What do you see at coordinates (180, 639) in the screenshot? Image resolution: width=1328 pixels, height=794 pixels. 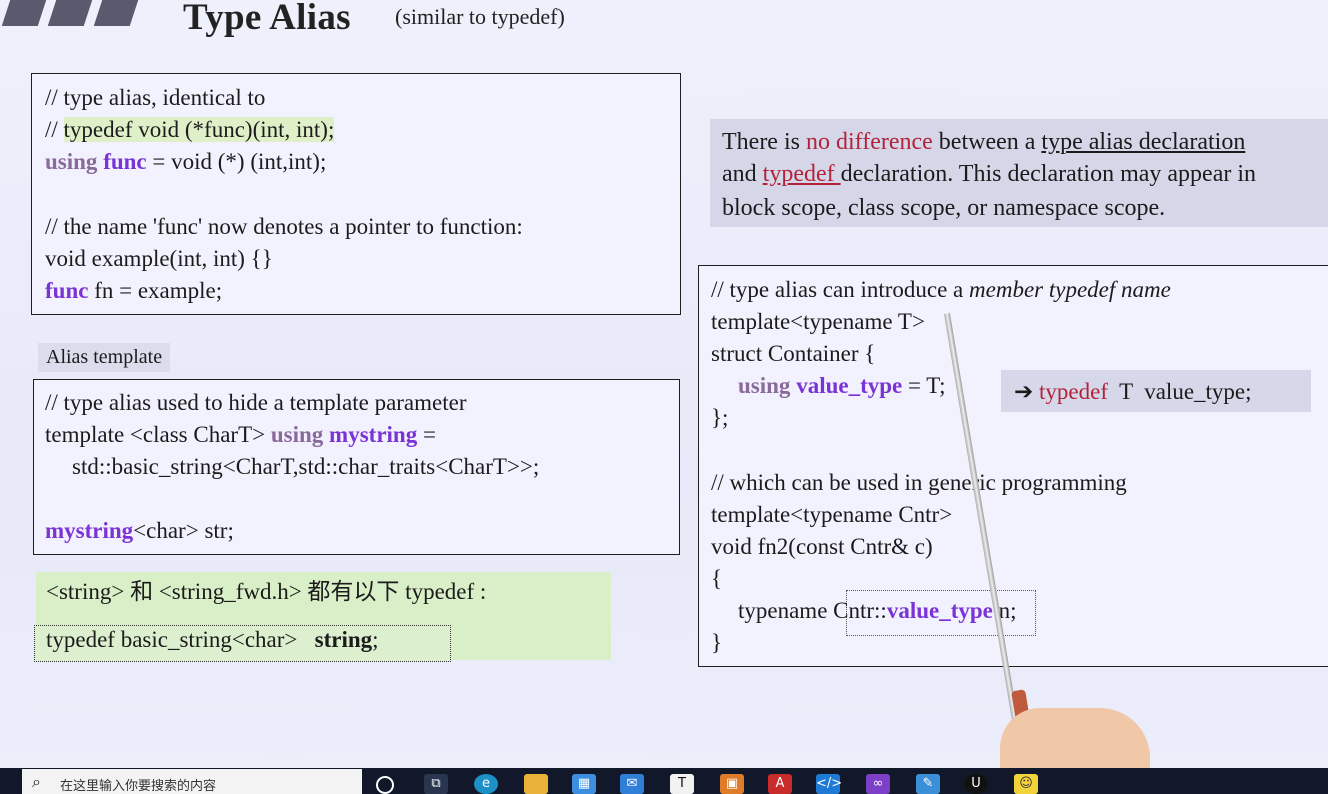 I see `code-text: typedef basic_string<char>` at bounding box center [180, 639].